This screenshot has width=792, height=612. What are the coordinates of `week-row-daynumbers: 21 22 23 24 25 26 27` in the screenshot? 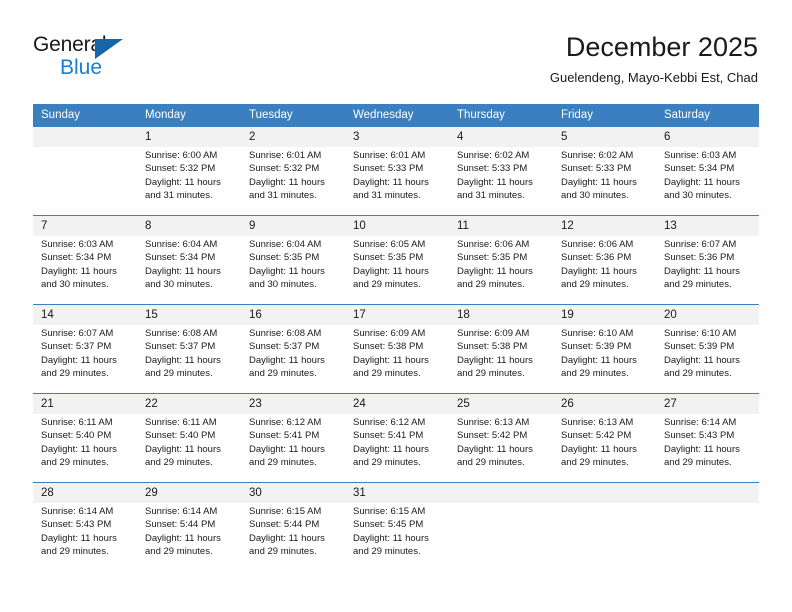 It's located at (396, 404).